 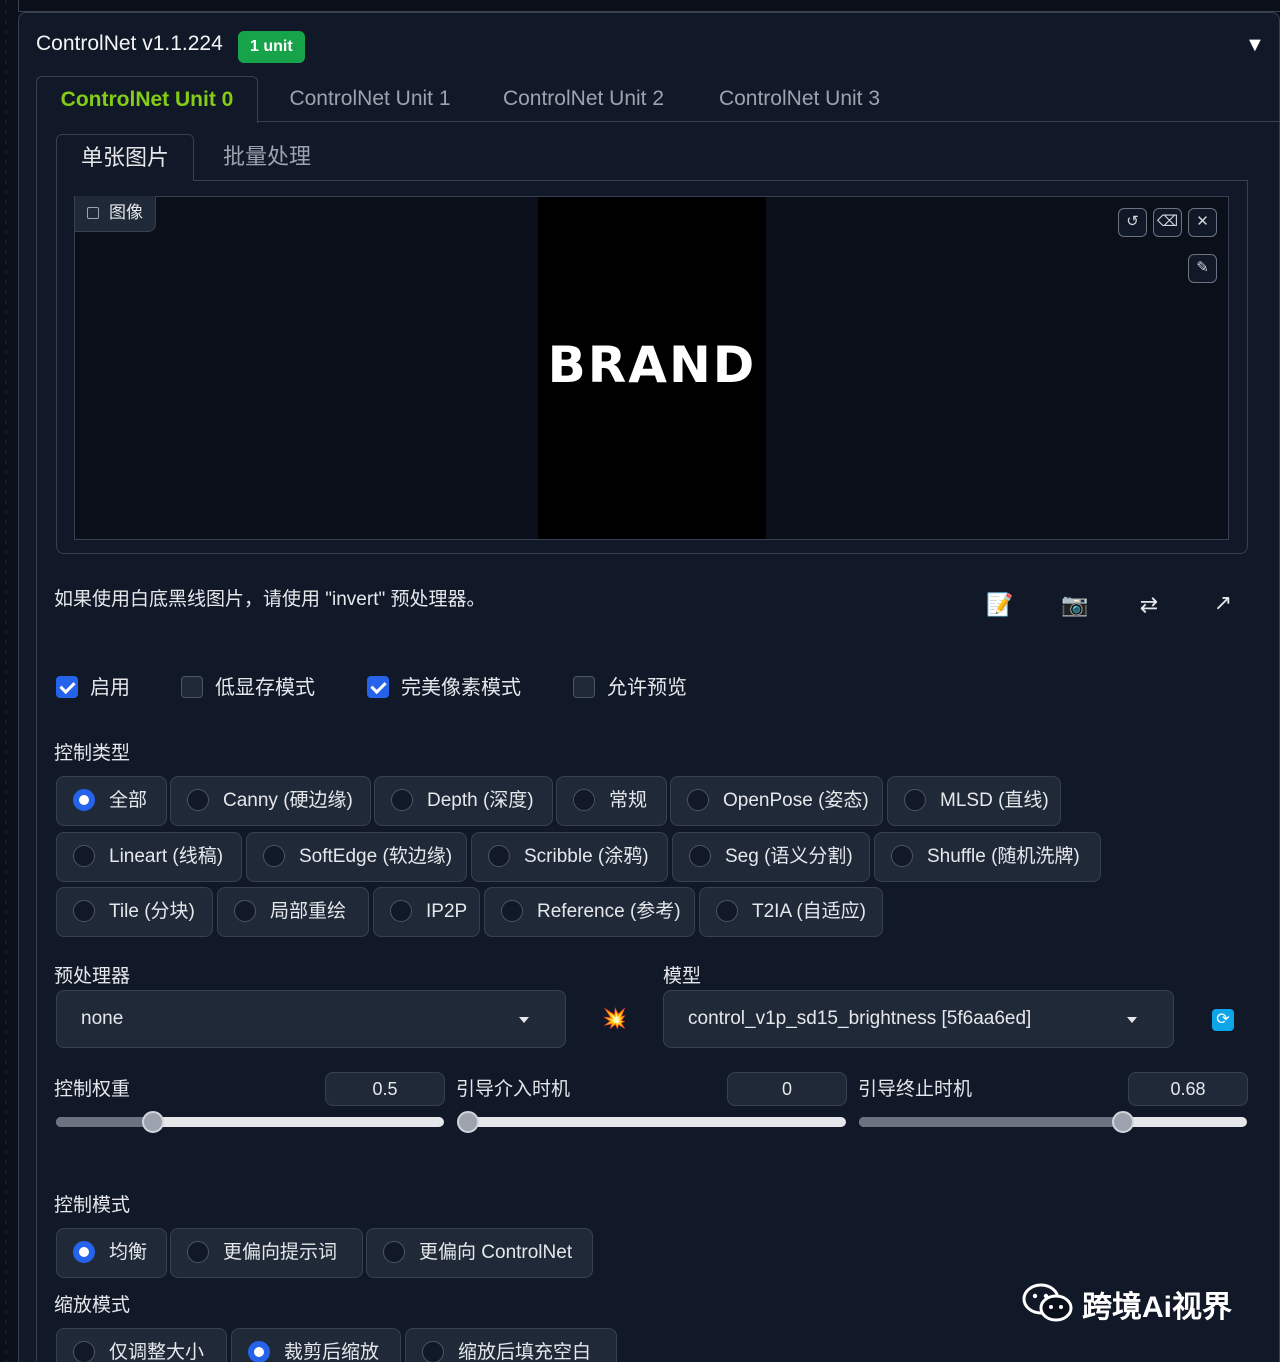 What do you see at coordinates (147, 99) in the screenshot?
I see `tab-controlnet-unit-0: ControlNet Unit 0` at bounding box center [147, 99].